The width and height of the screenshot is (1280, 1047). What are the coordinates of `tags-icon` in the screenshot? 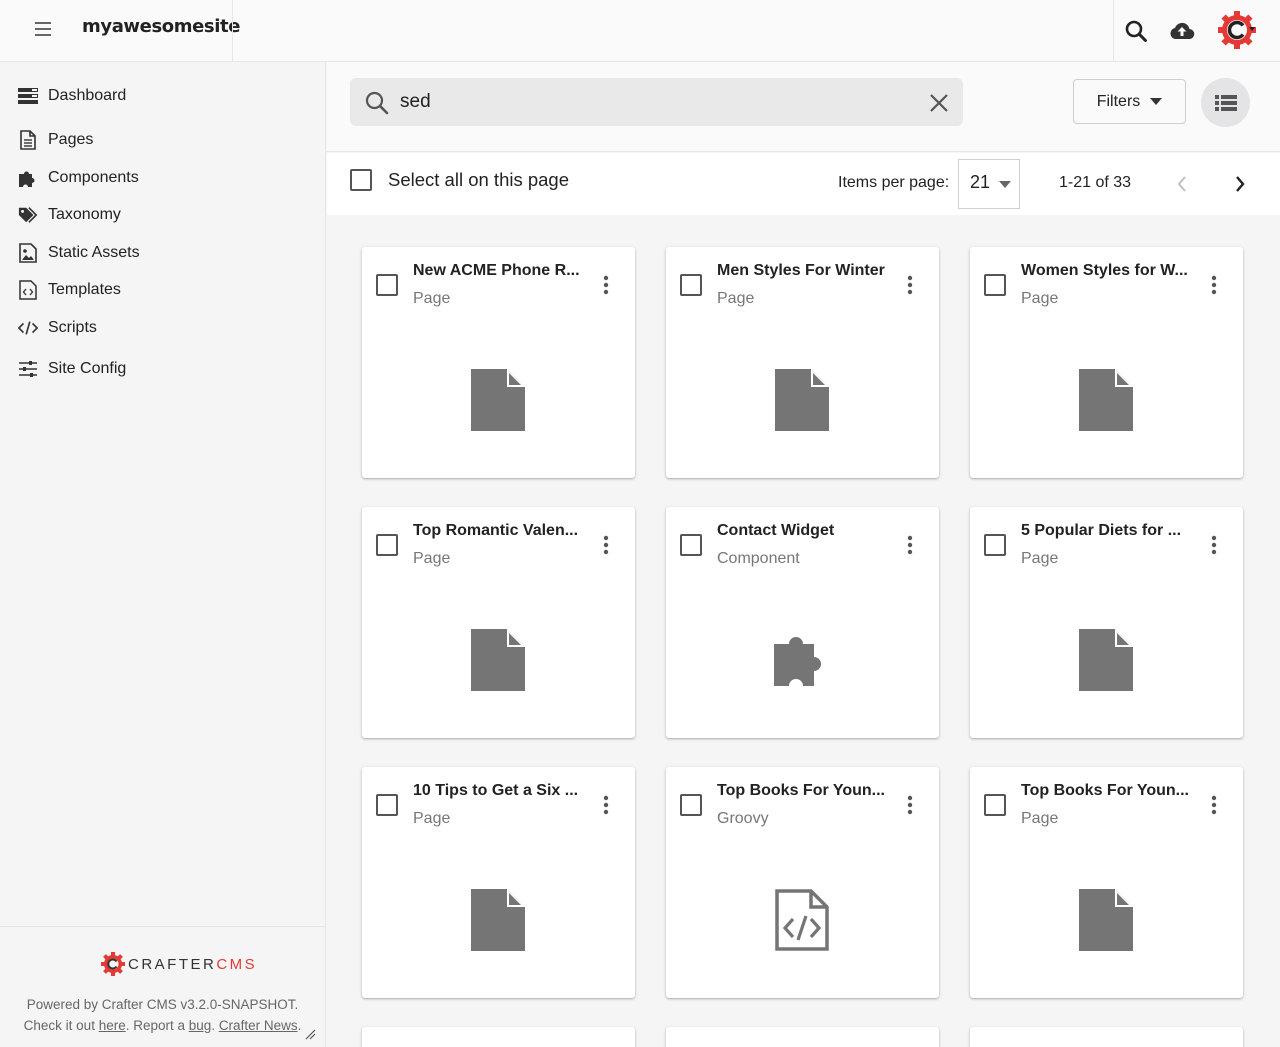 It's located at (28, 215).